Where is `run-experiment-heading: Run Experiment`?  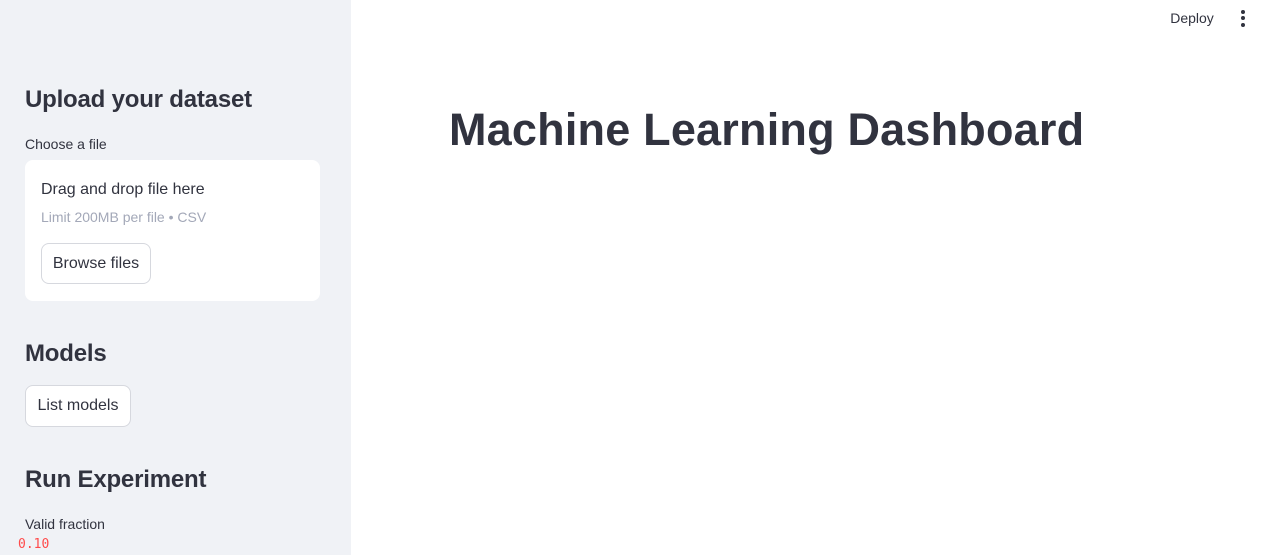
run-experiment-heading: Run Experiment is located at coordinates (116, 479).